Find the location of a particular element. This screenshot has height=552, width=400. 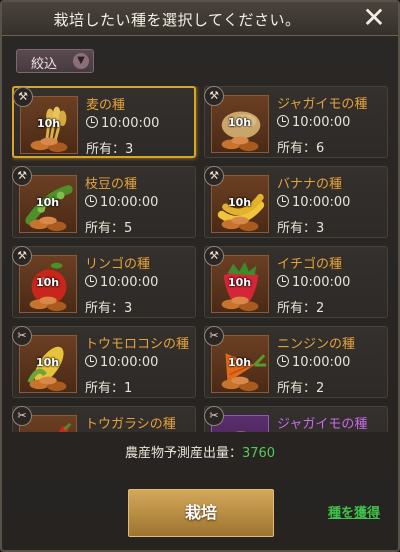

yield-value: 3760 is located at coordinates (258, 453).